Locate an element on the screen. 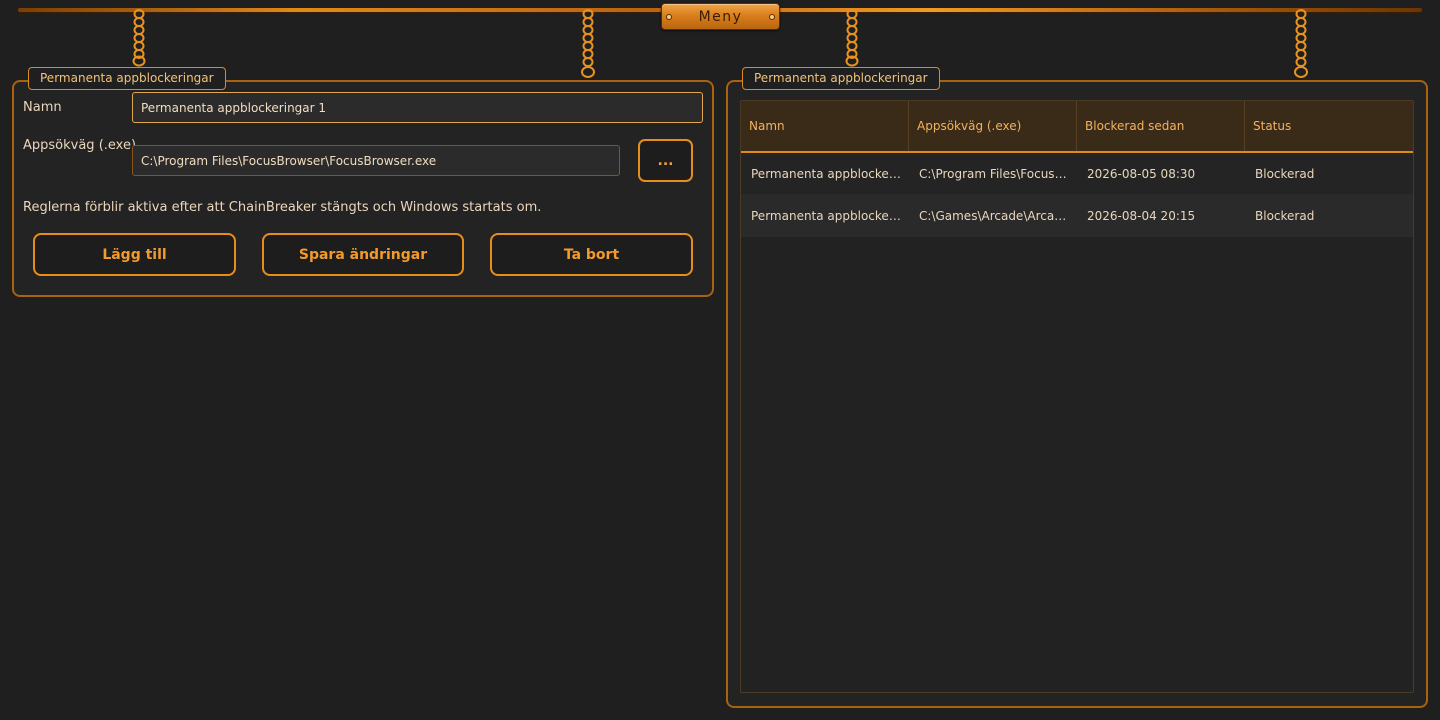  list-panel-title: Permanenta appblockeringar is located at coordinates (841, 78).